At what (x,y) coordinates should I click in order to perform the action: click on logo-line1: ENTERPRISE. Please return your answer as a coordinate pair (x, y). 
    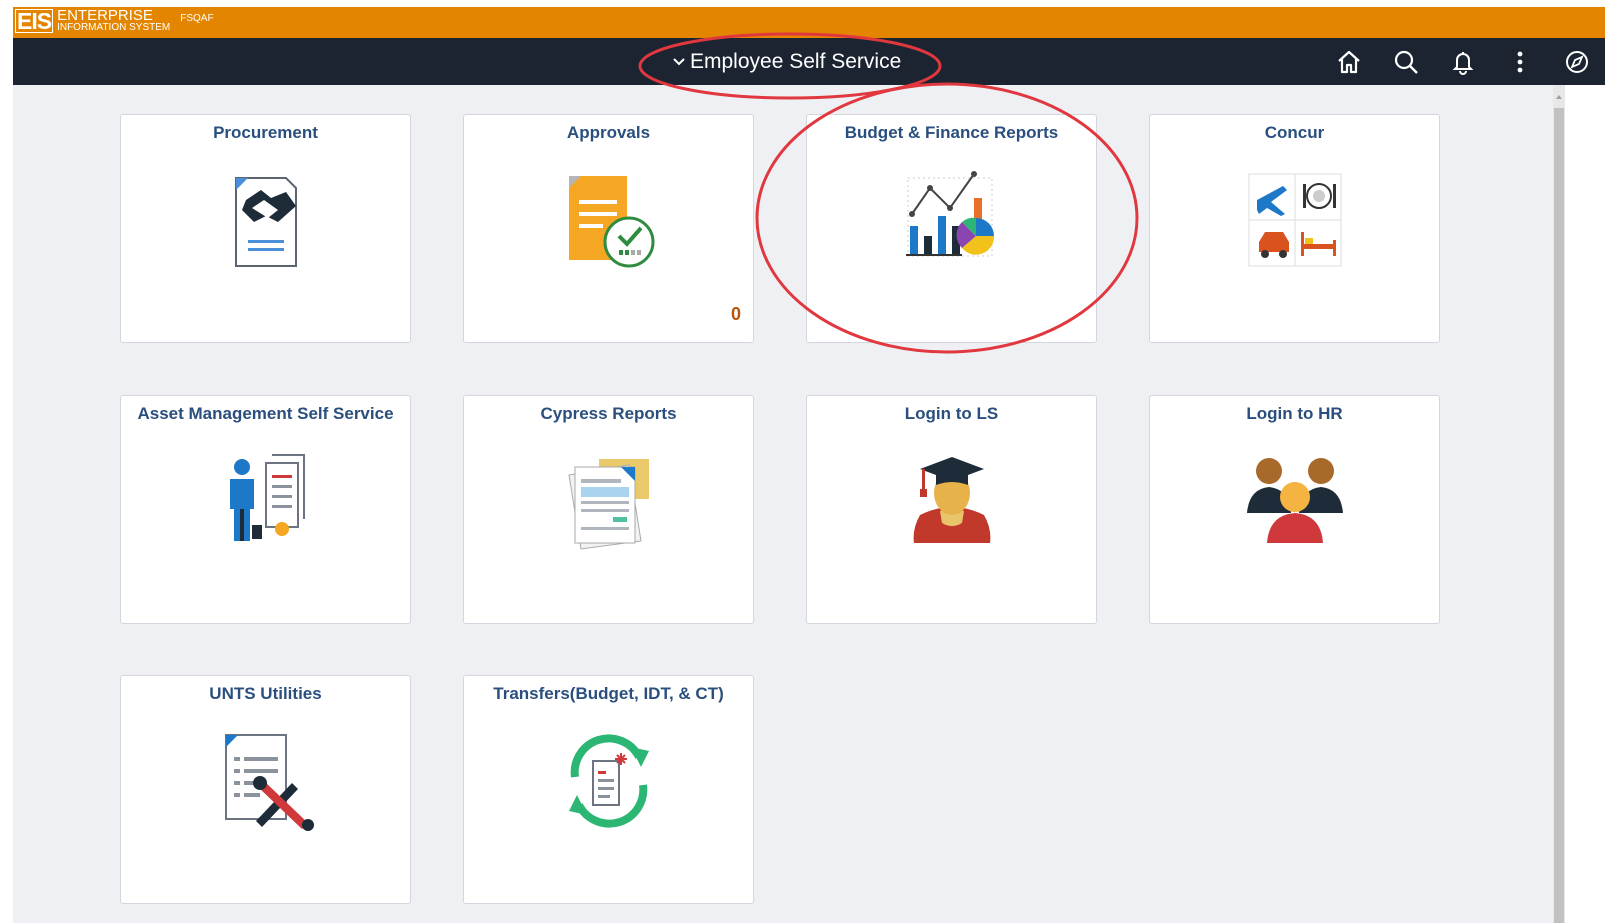
    Looking at the image, I should click on (105, 15).